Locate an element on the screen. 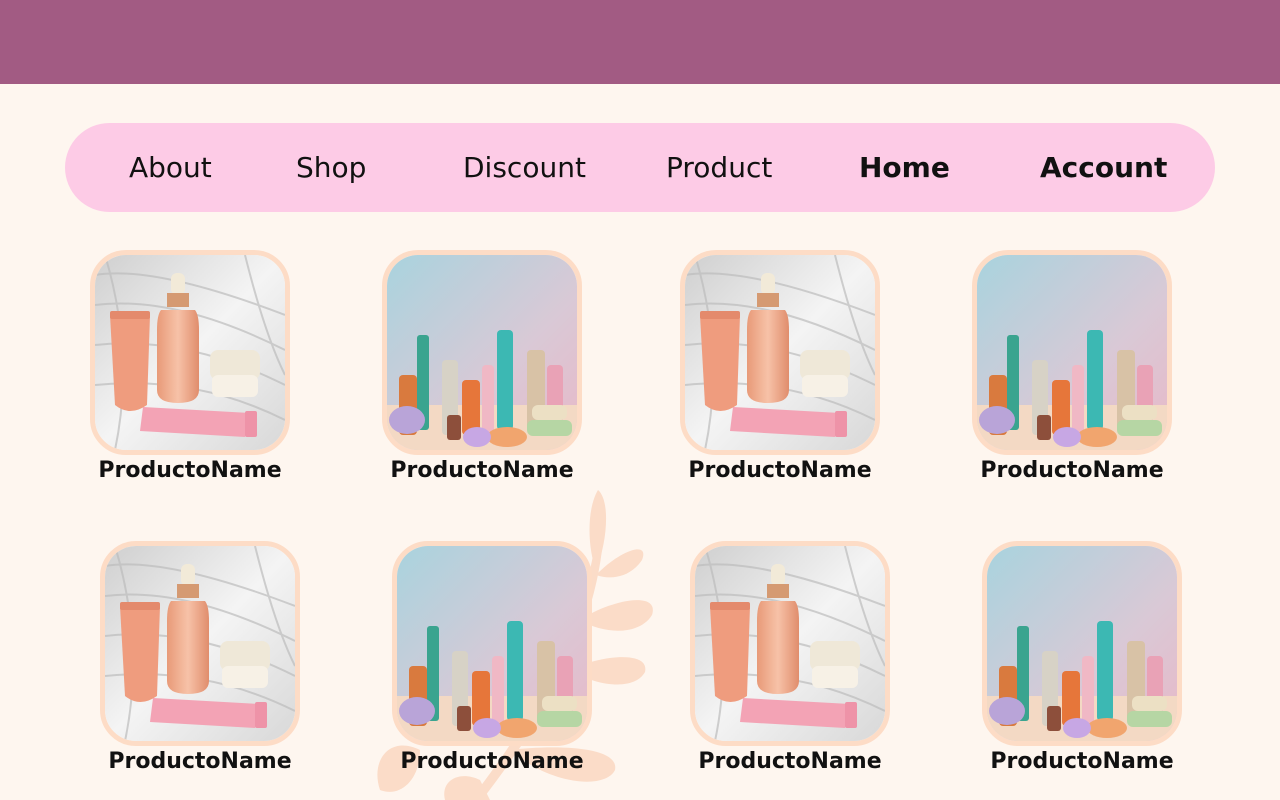  nav-item-home: Home is located at coordinates (904, 167).